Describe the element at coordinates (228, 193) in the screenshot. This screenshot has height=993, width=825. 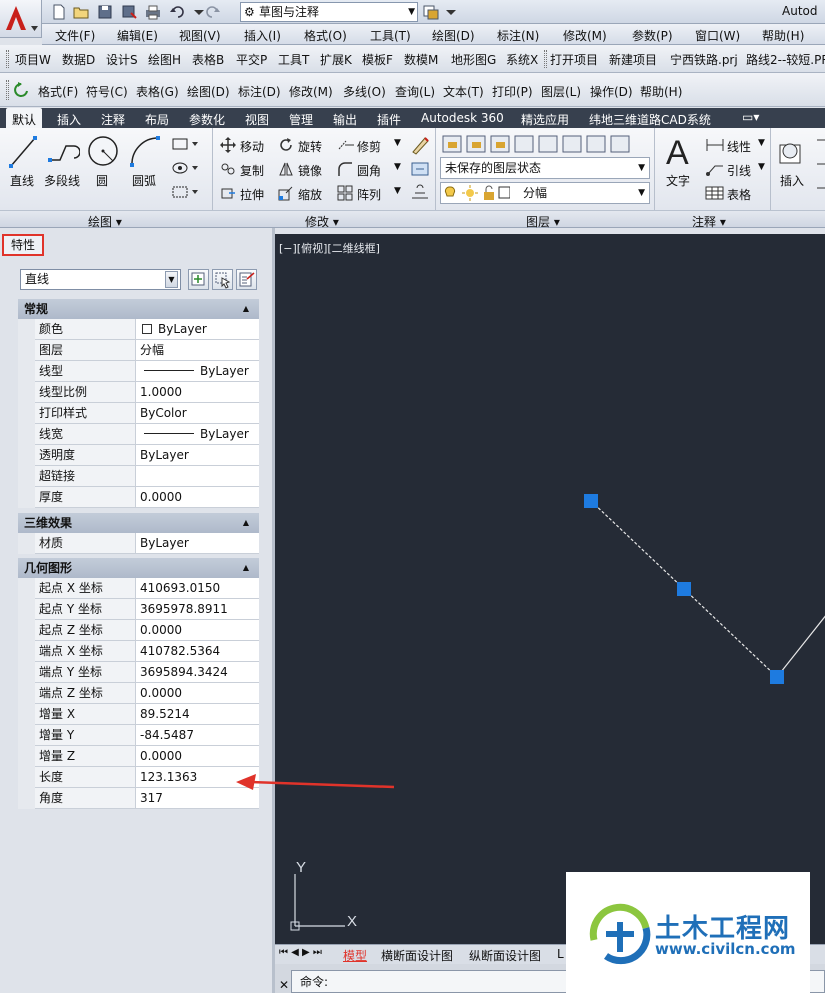
I see `stretch-icon` at that location.